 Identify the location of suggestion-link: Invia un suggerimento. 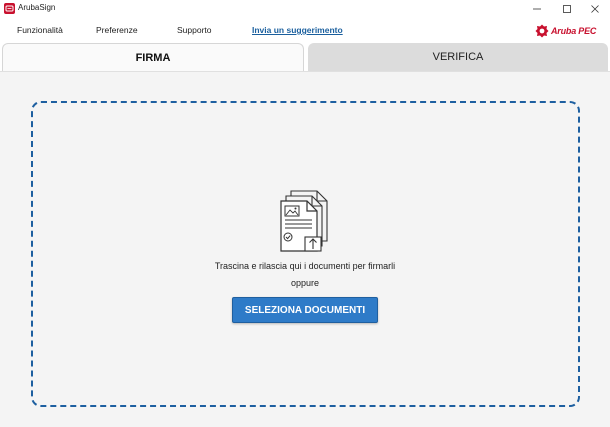
(297, 30).